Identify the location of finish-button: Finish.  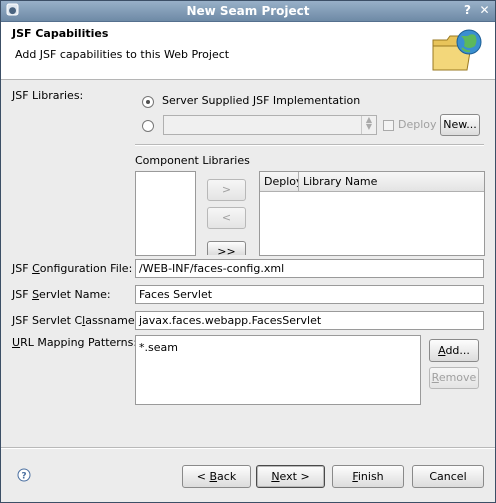
(368, 476).